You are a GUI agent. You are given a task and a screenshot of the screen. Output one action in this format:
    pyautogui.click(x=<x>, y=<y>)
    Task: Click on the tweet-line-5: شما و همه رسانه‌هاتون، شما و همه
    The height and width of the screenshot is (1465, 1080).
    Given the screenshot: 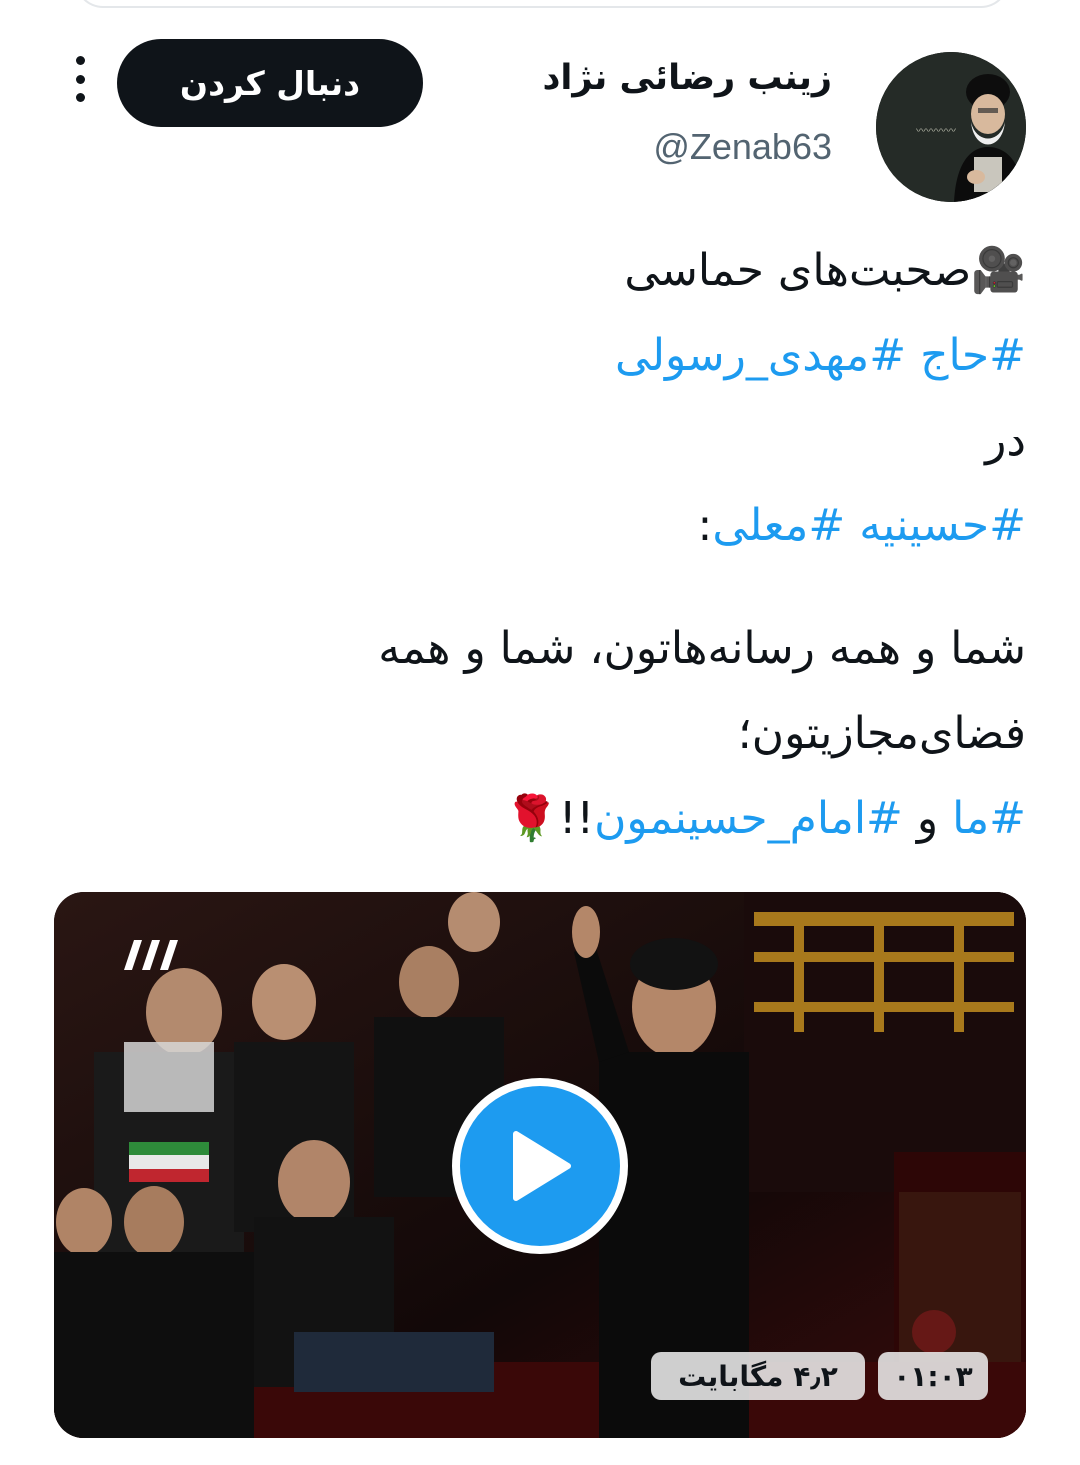 What is the action you would take?
    pyautogui.click(x=702, y=648)
    